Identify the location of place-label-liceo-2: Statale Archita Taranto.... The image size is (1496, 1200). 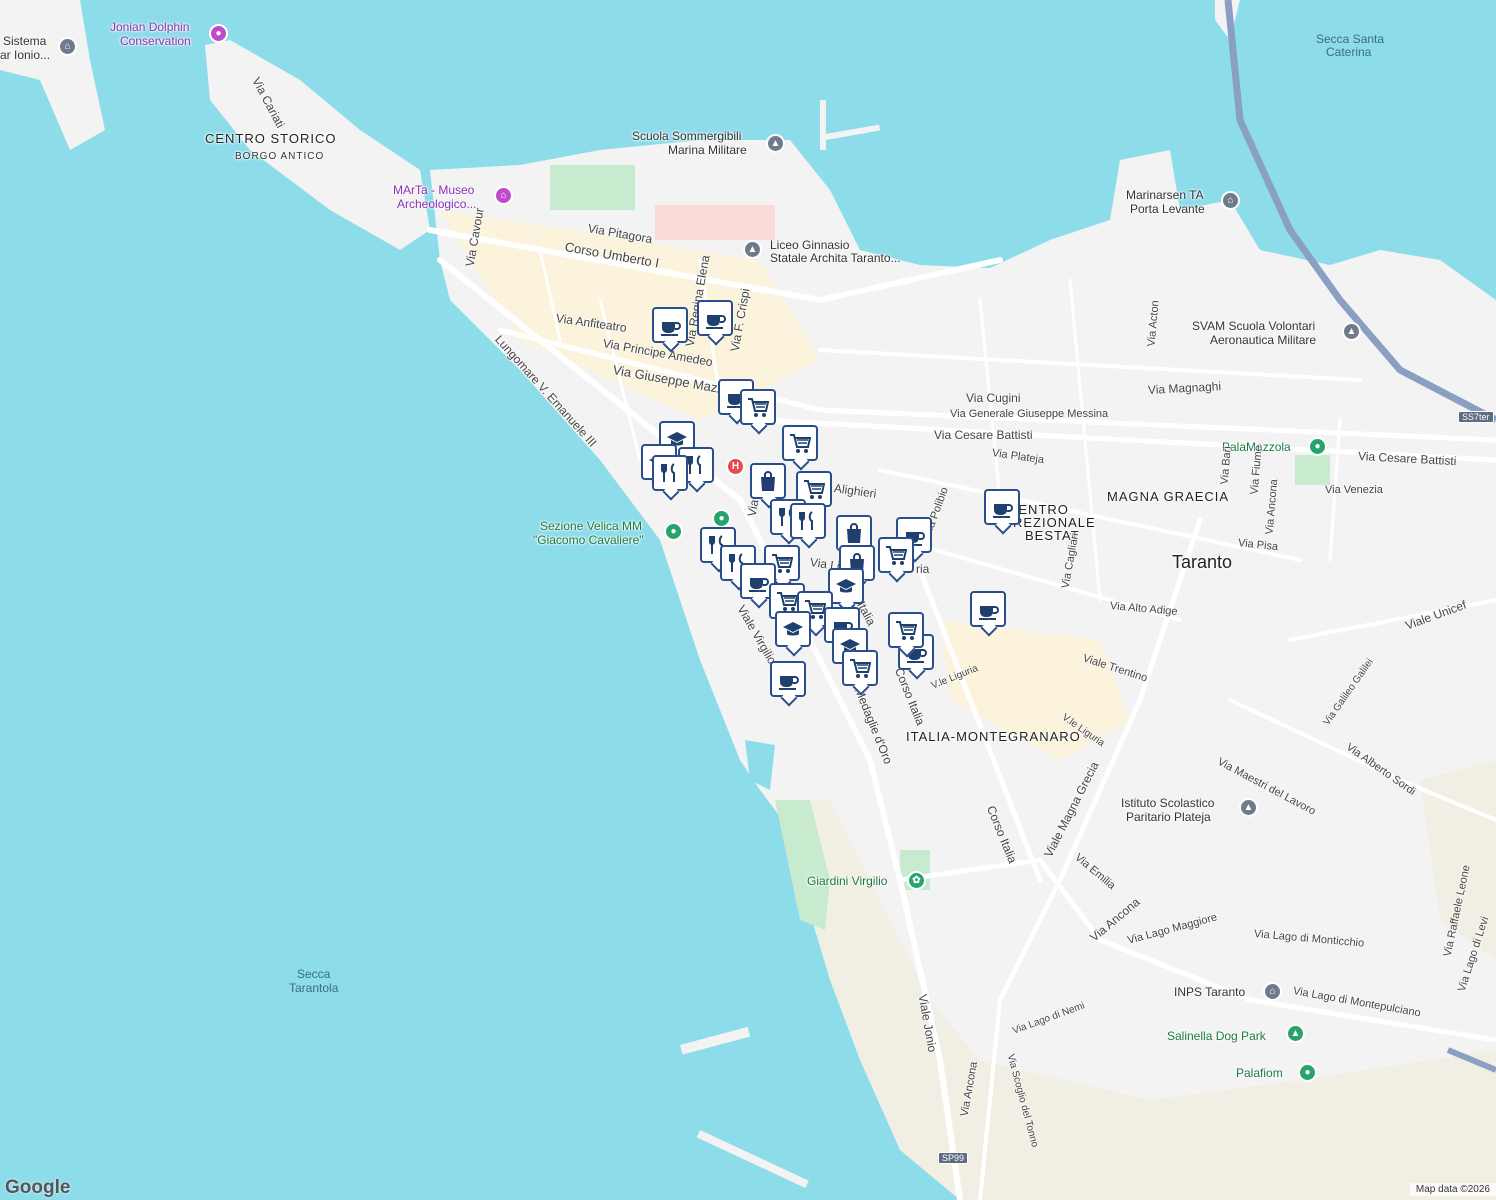
(835, 258).